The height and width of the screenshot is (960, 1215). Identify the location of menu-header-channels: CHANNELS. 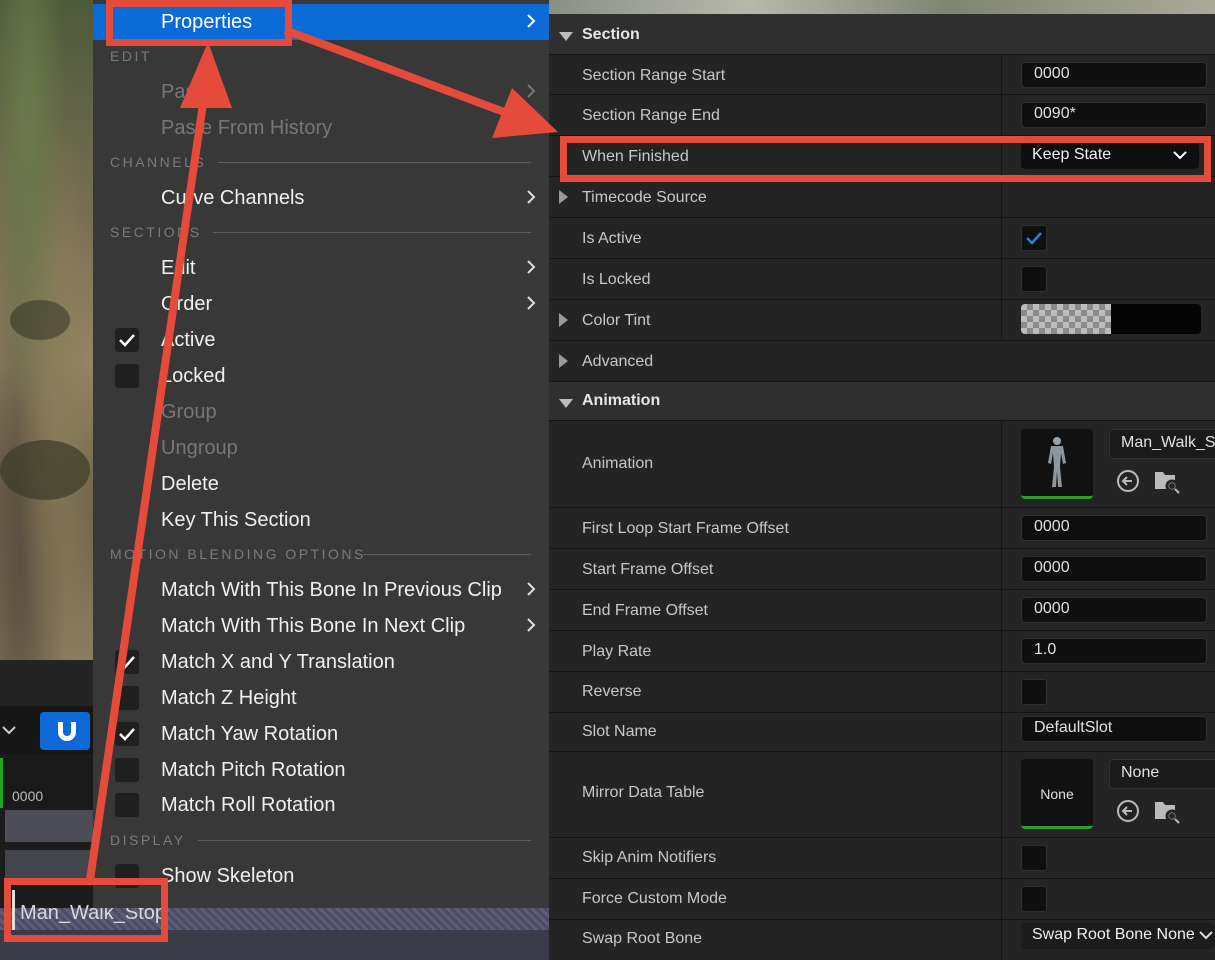
(158, 162).